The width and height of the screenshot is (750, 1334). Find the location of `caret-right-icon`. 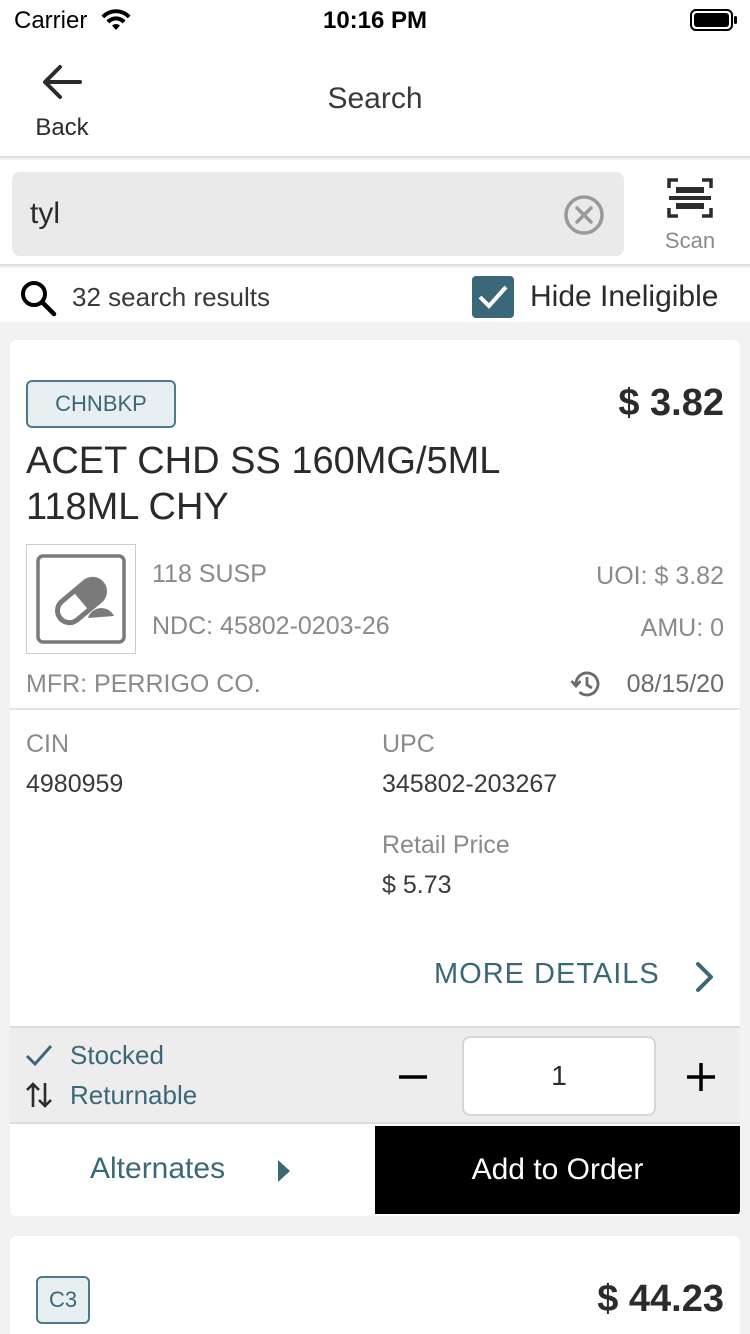

caret-right-icon is located at coordinates (284, 1171).